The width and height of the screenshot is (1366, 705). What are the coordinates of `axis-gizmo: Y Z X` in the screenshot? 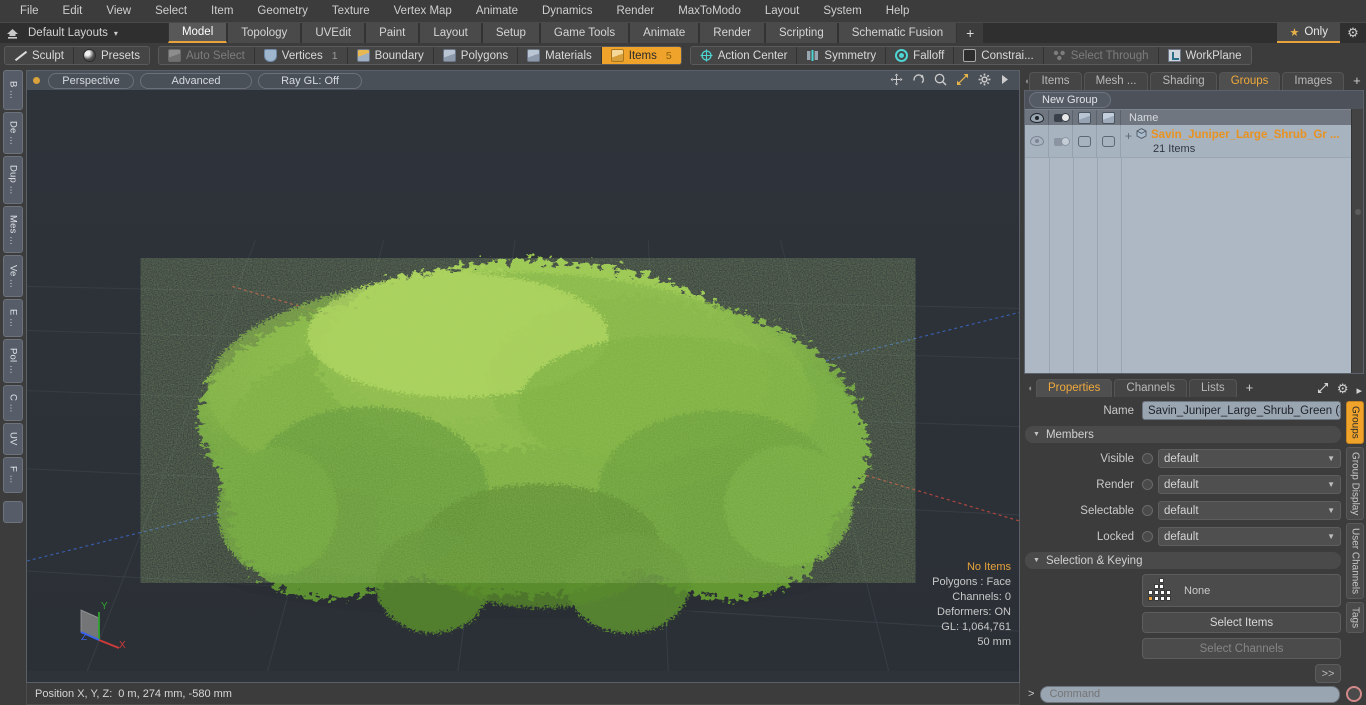 It's located at (101, 625).